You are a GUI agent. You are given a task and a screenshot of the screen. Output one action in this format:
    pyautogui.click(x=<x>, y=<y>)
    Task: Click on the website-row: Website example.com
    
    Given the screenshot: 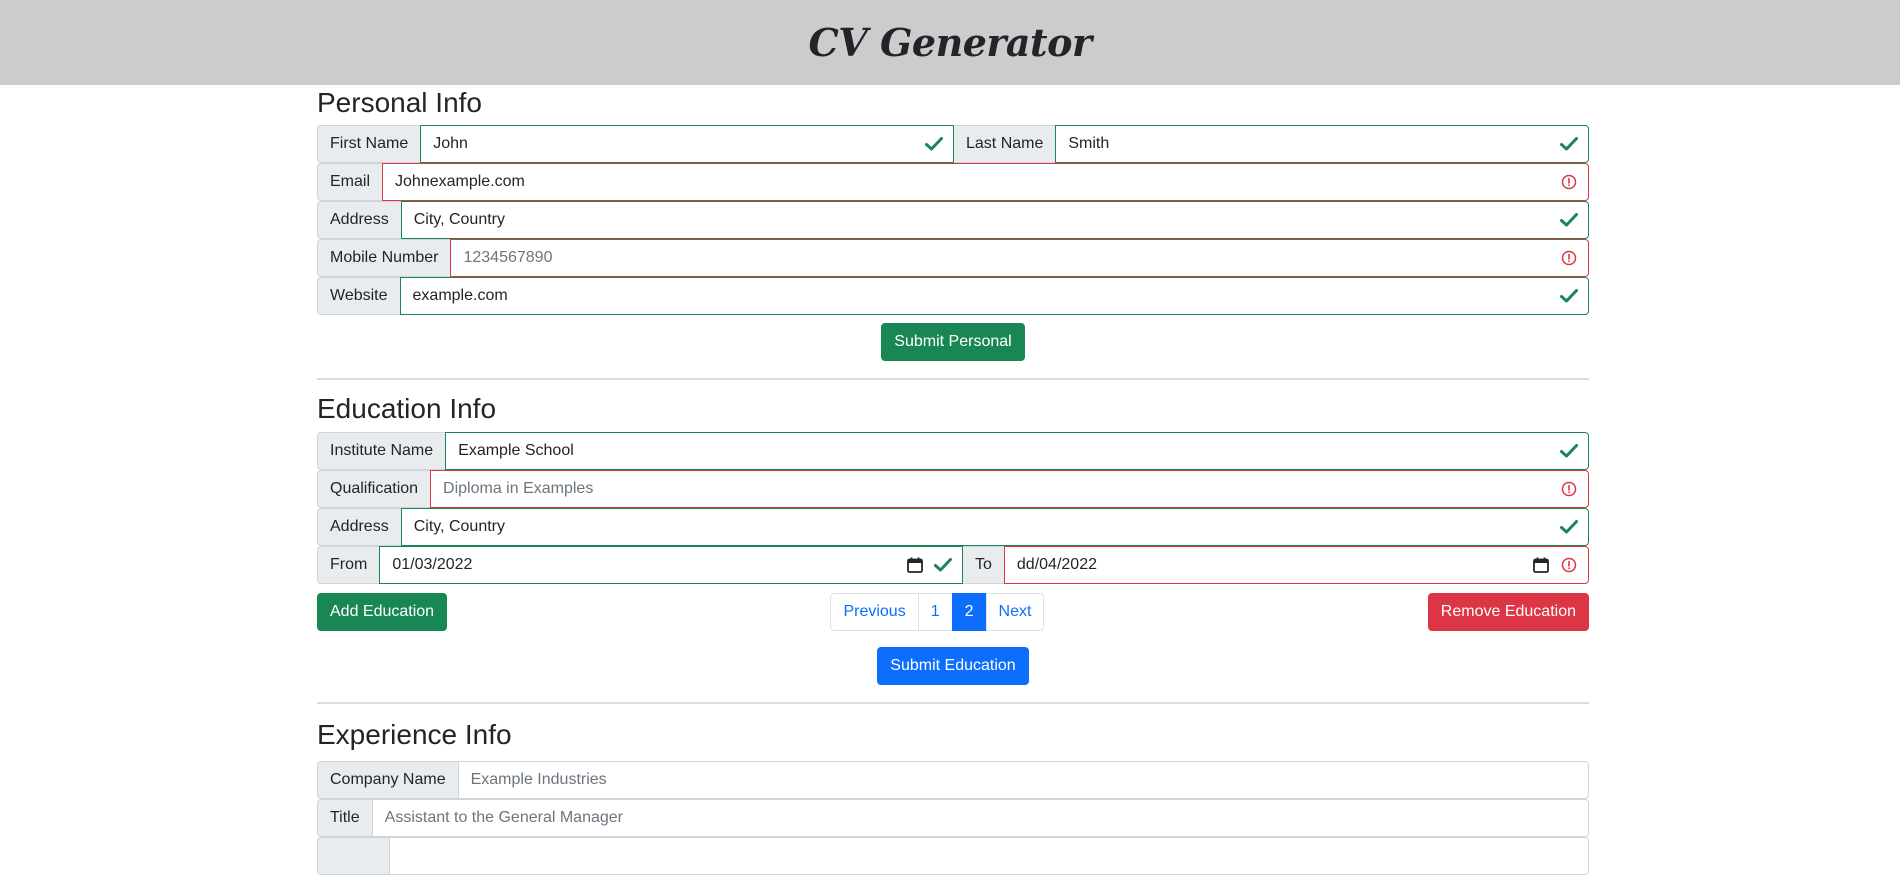 What is the action you would take?
    pyautogui.click(x=953, y=296)
    